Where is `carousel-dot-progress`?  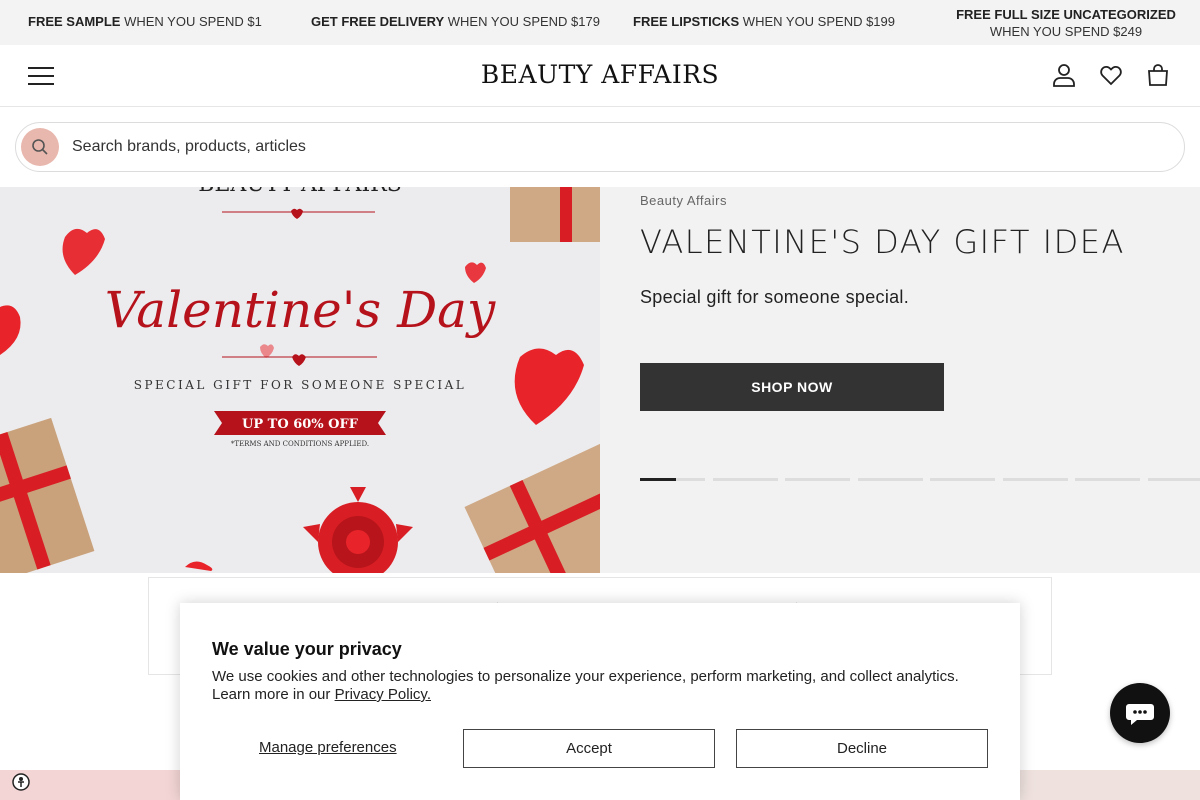
carousel-dot-progress is located at coordinates (658, 479).